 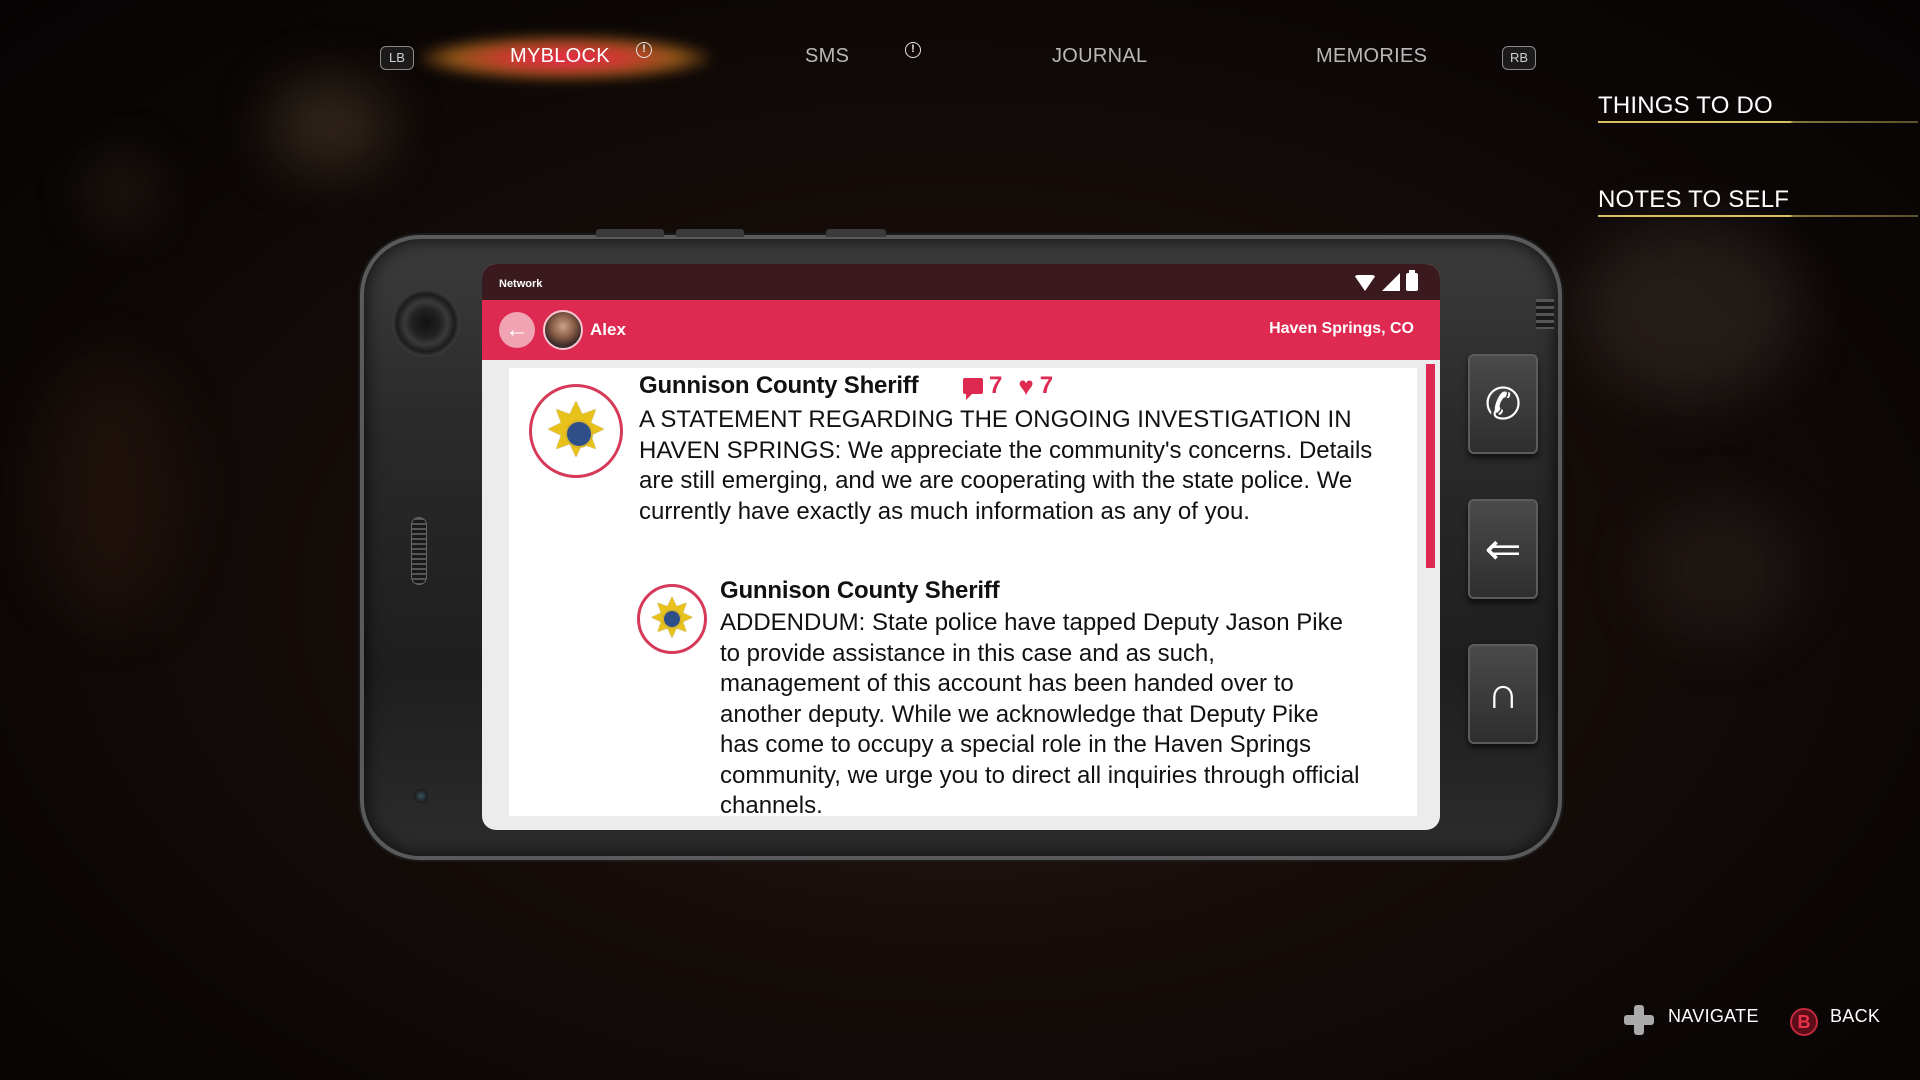 I want to click on lb-button: LB, so click(x=397, y=58).